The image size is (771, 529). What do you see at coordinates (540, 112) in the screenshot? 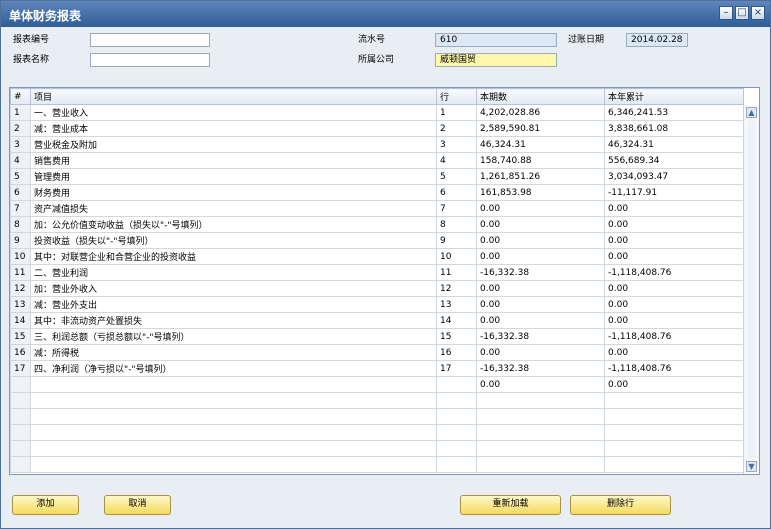
I see `current-period-cell: 4,202,028.86` at bounding box center [540, 112].